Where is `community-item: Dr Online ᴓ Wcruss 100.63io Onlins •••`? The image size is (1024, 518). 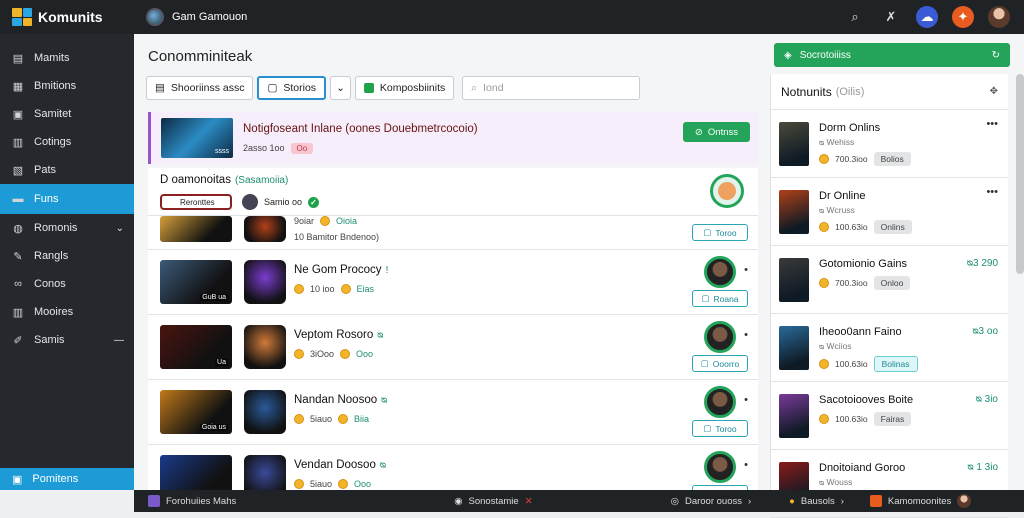
community-item: Dr Online ᴓ Wcruss 100.63io Onlins ••• is located at coordinates (889, 212).